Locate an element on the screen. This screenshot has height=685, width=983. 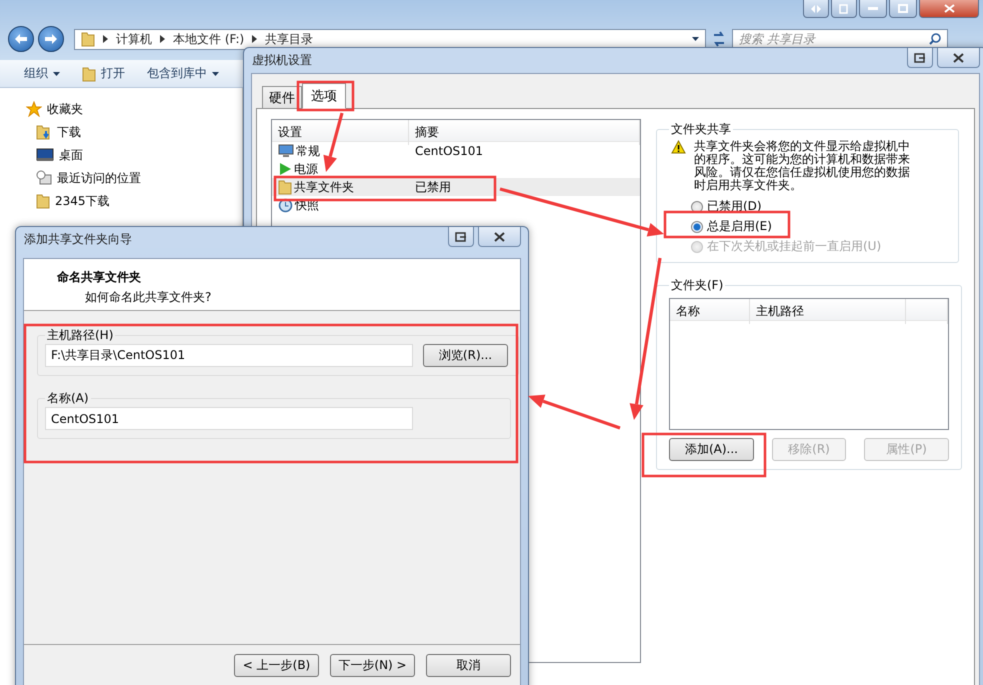
setting-name: 电源 is located at coordinates (306, 169).